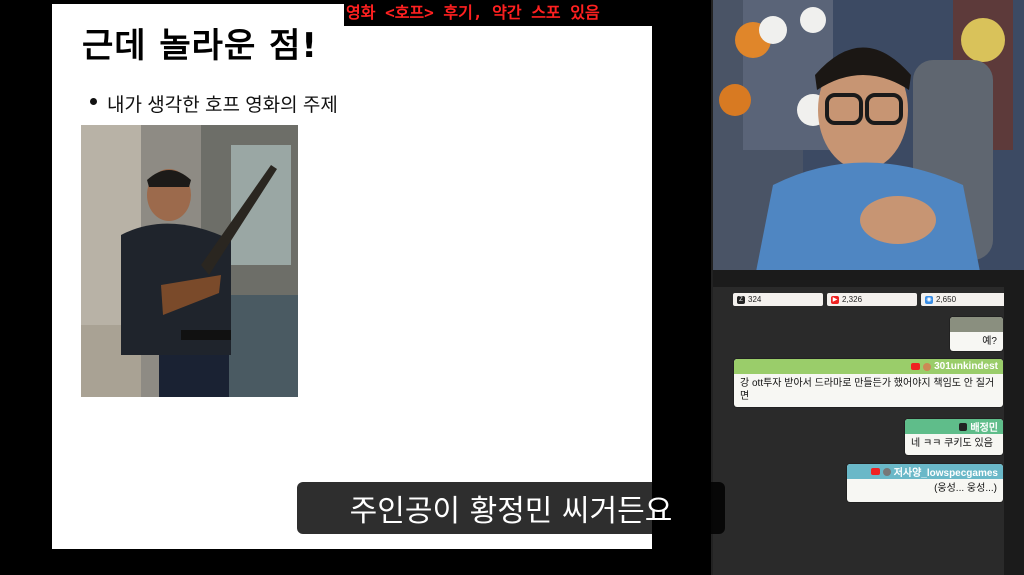 This screenshot has height=575, width=1024. Describe the element at coordinates (755, 299) in the screenshot. I see `stat-chzzk-value: 324` at that location.